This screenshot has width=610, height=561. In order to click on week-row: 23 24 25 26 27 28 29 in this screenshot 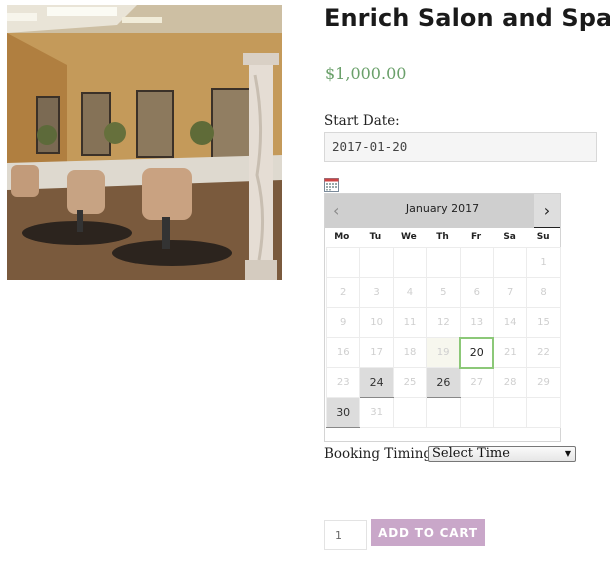, I will do `click(443, 382)`.